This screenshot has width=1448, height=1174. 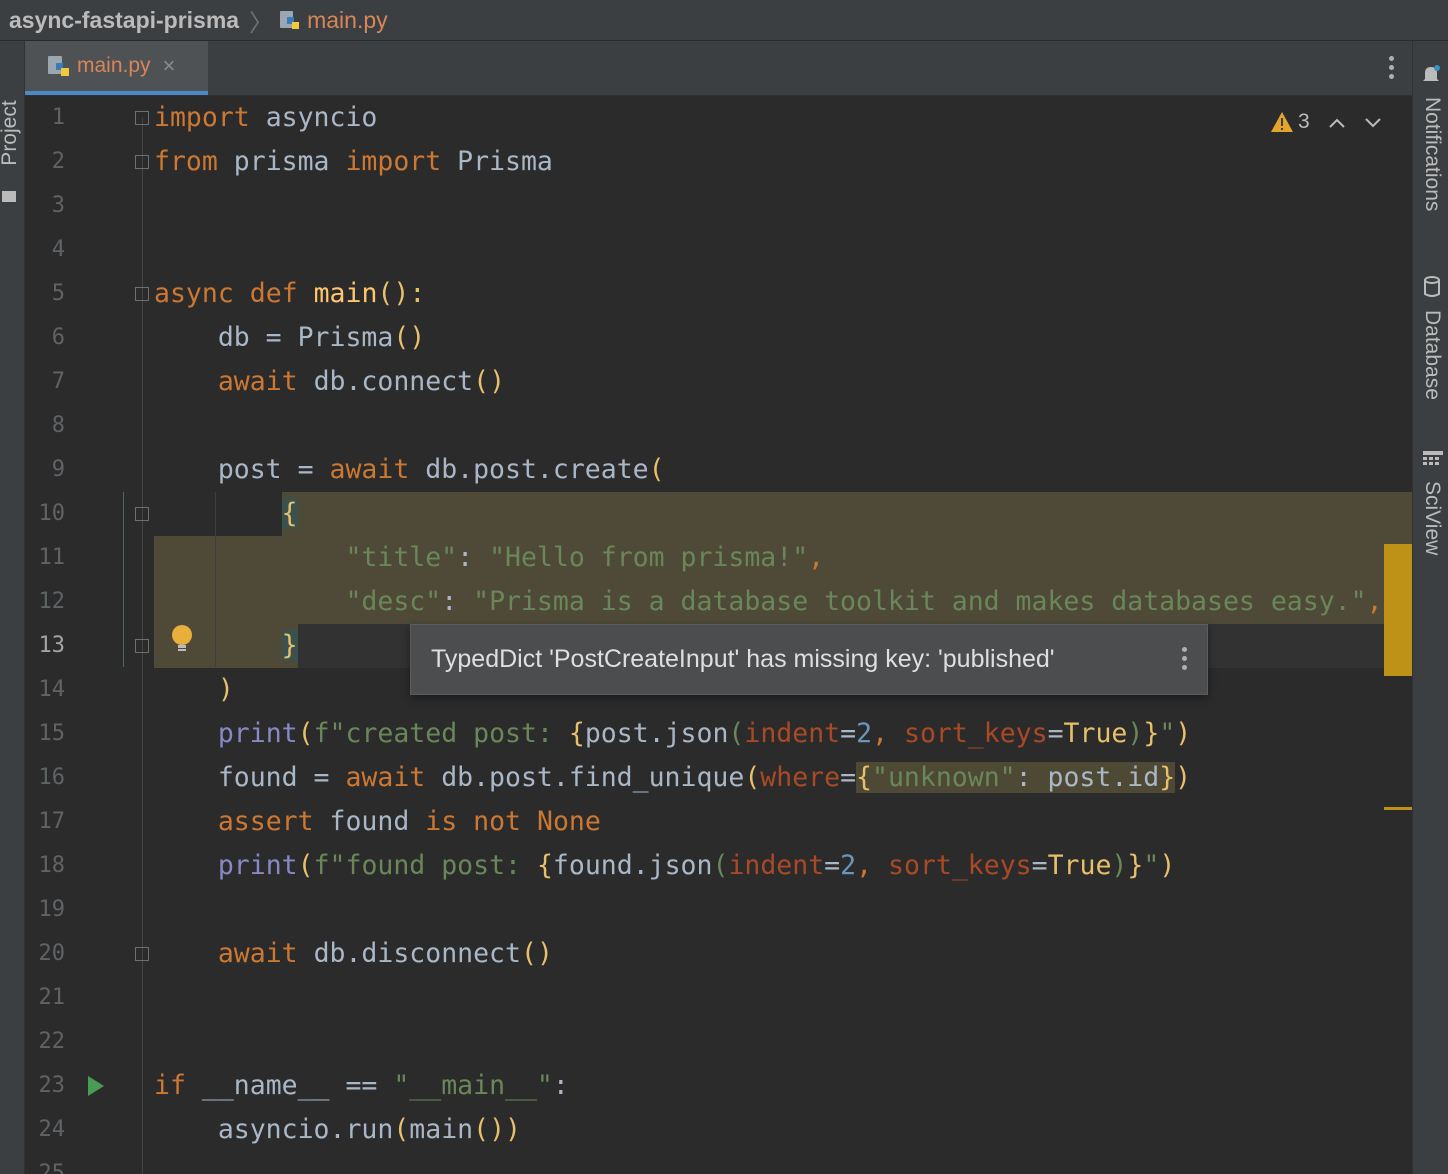 What do you see at coordinates (353, 162) in the screenshot?
I see `code-text: from prisma import Prisma` at bounding box center [353, 162].